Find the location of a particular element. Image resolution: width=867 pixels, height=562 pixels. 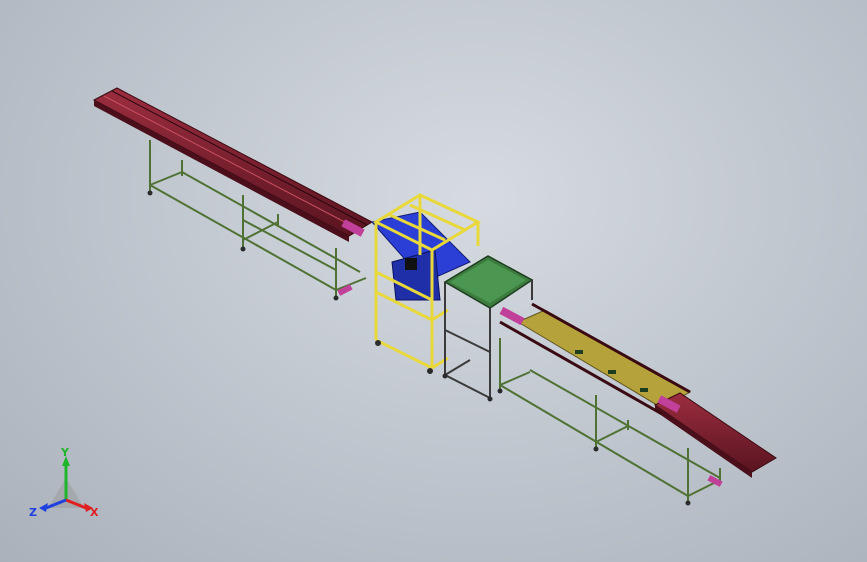

z-axis-label: Z is located at coordinates (33, 512).